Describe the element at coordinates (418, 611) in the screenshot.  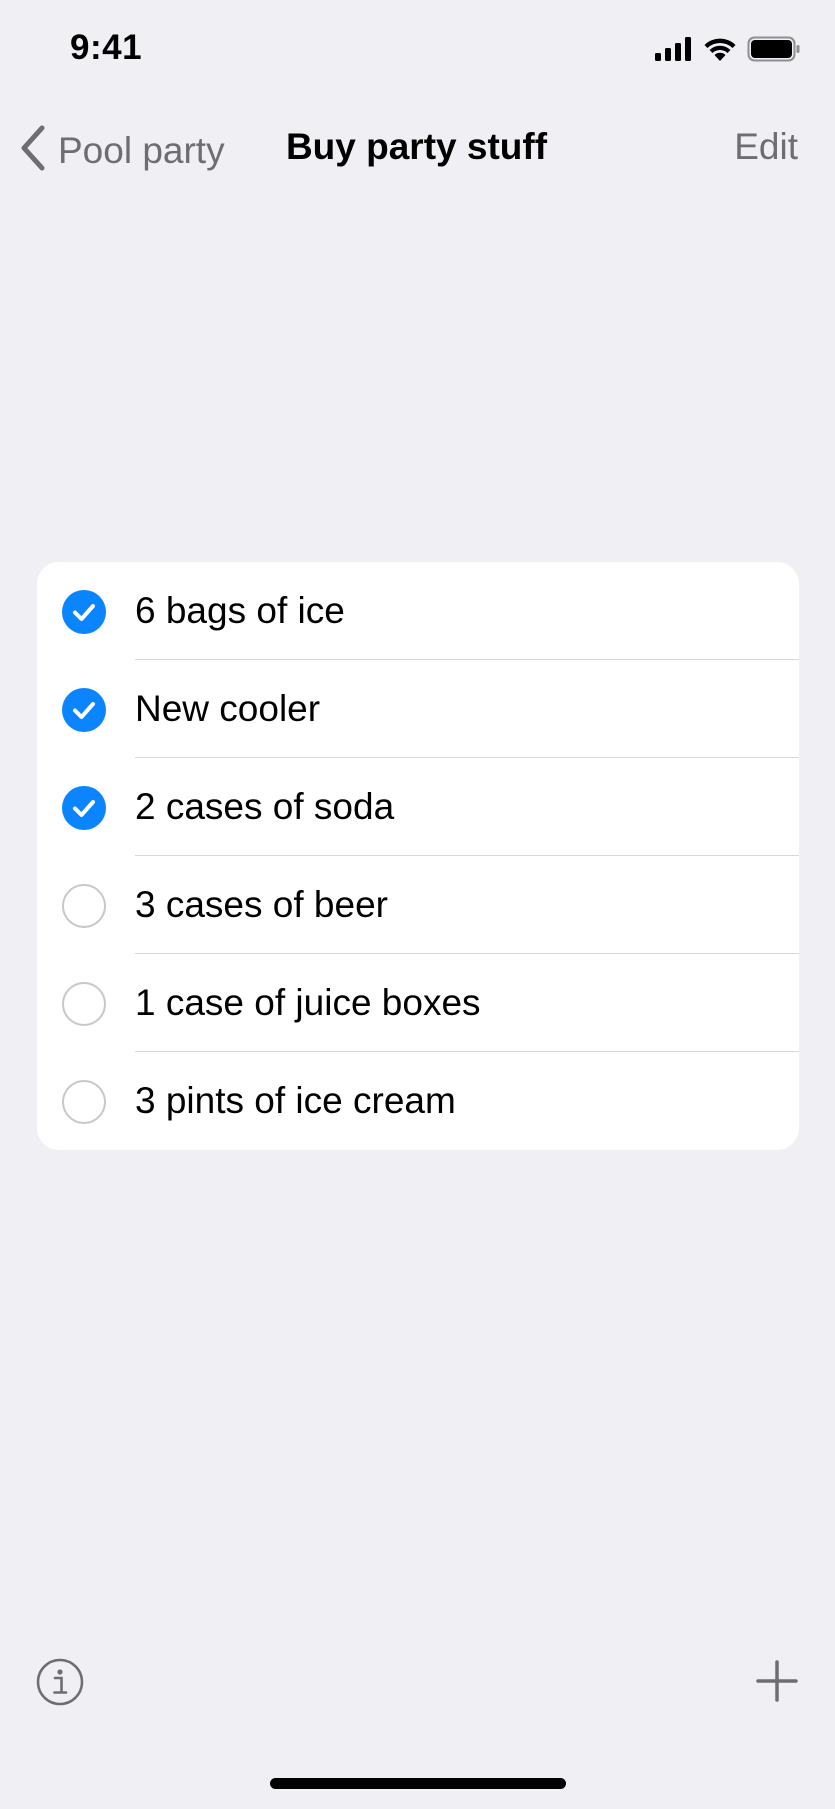
I see `list-item: 6 bags of ice` at that location.